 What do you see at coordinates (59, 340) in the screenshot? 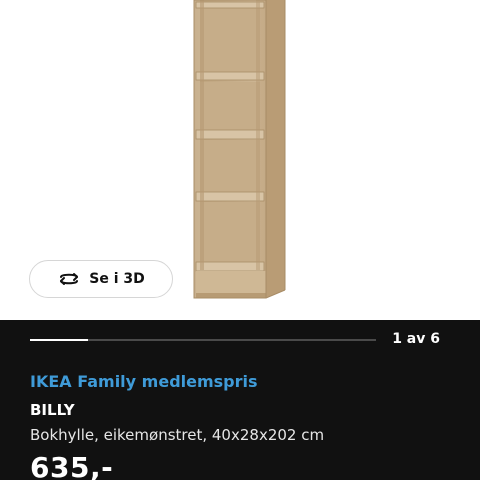
I see `gallery-progress-fill` at bounding box center [59, 340].